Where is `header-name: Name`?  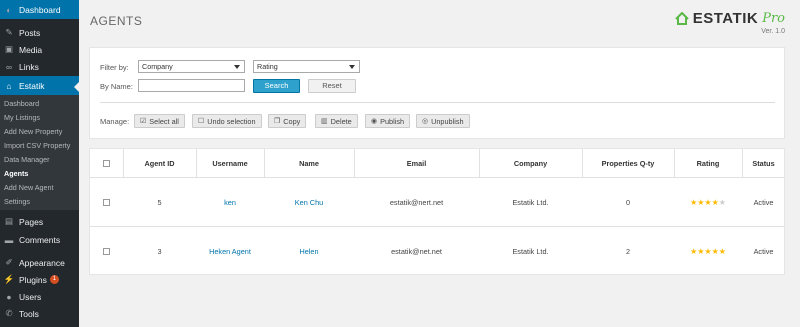
header-name: Name is located at coordinates (309, 163).